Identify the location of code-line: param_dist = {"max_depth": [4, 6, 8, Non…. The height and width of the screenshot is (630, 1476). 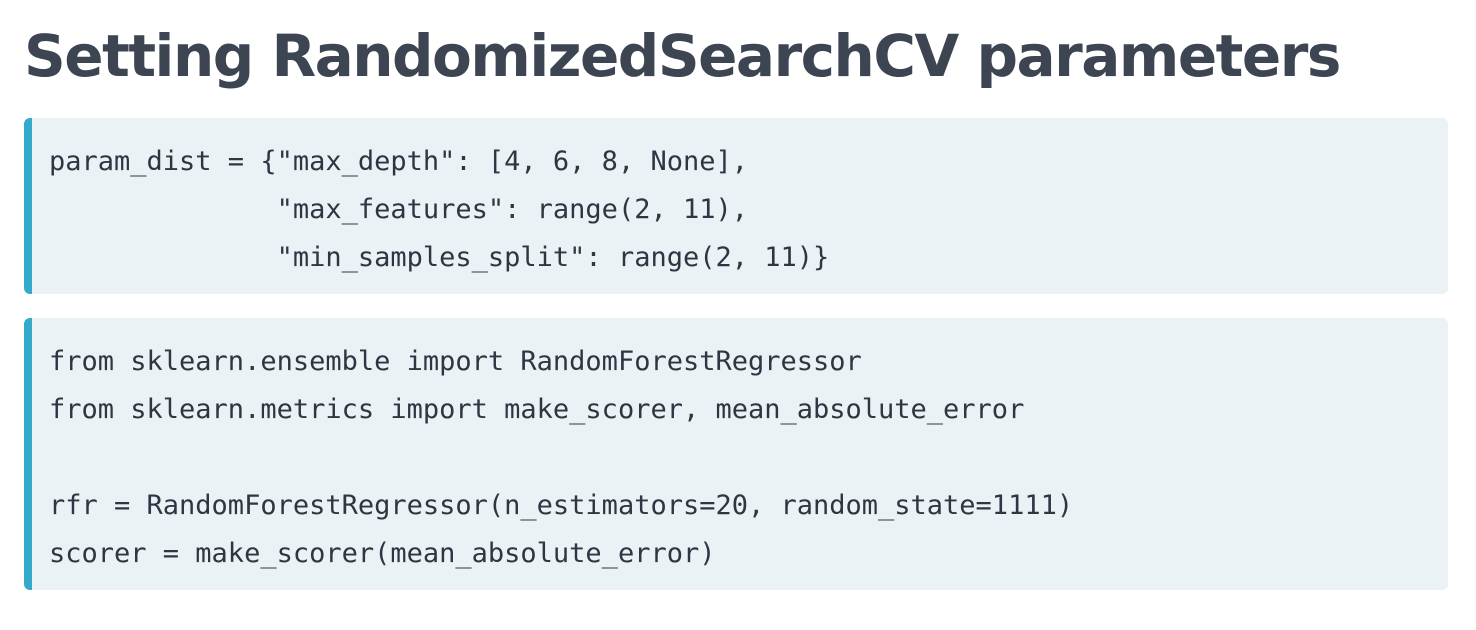
(398, 161).